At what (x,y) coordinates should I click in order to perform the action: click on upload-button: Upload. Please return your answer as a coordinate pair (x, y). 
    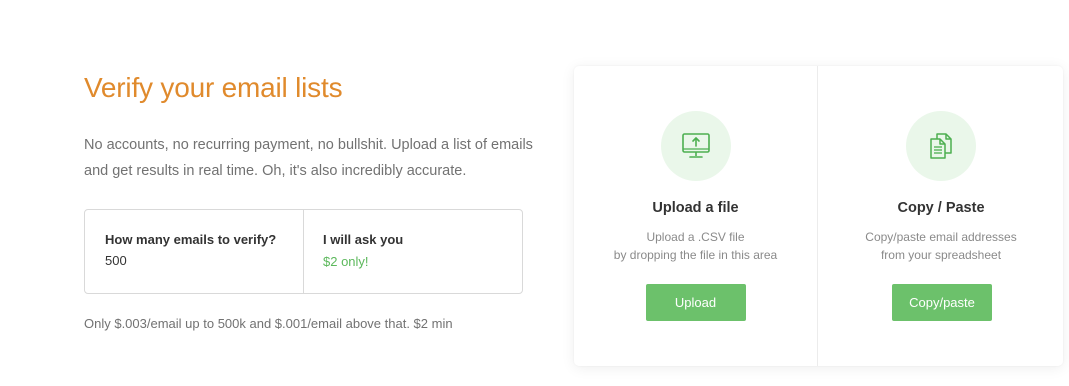
    Looking at the image, I should click on (695, 302).